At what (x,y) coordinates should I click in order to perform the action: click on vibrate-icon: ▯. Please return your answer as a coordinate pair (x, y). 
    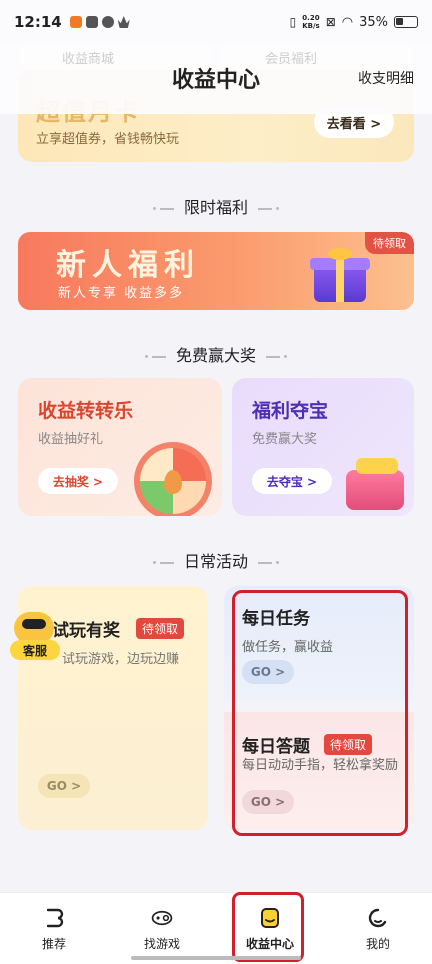
    Looking at the image, I should click on (293, 22).